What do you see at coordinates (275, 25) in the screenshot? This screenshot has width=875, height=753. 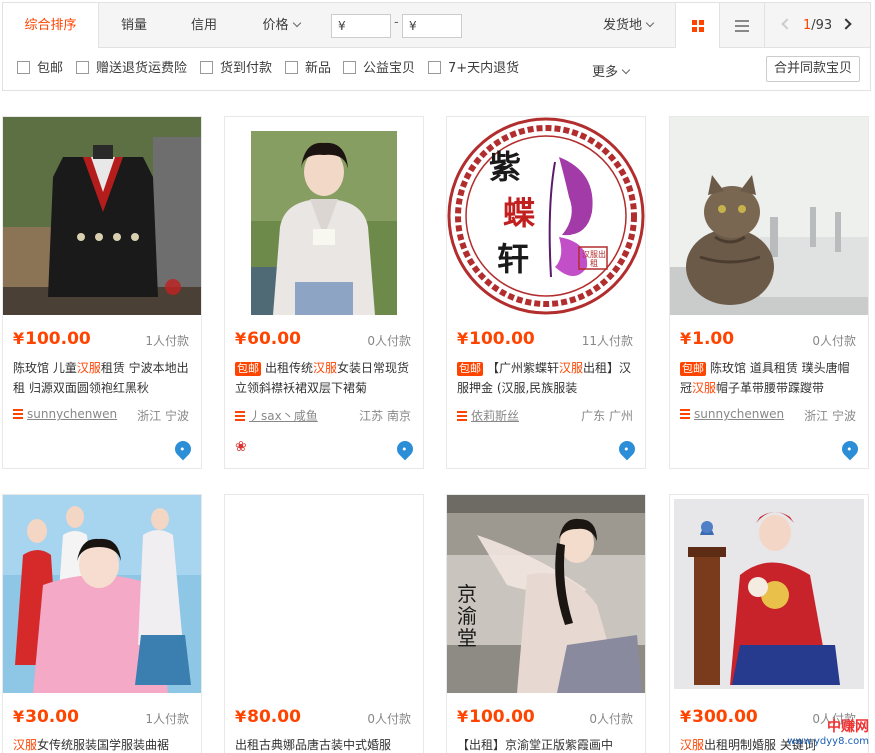 I see `sort-tab-price-label: 价格` at bounding box center [275, 25].